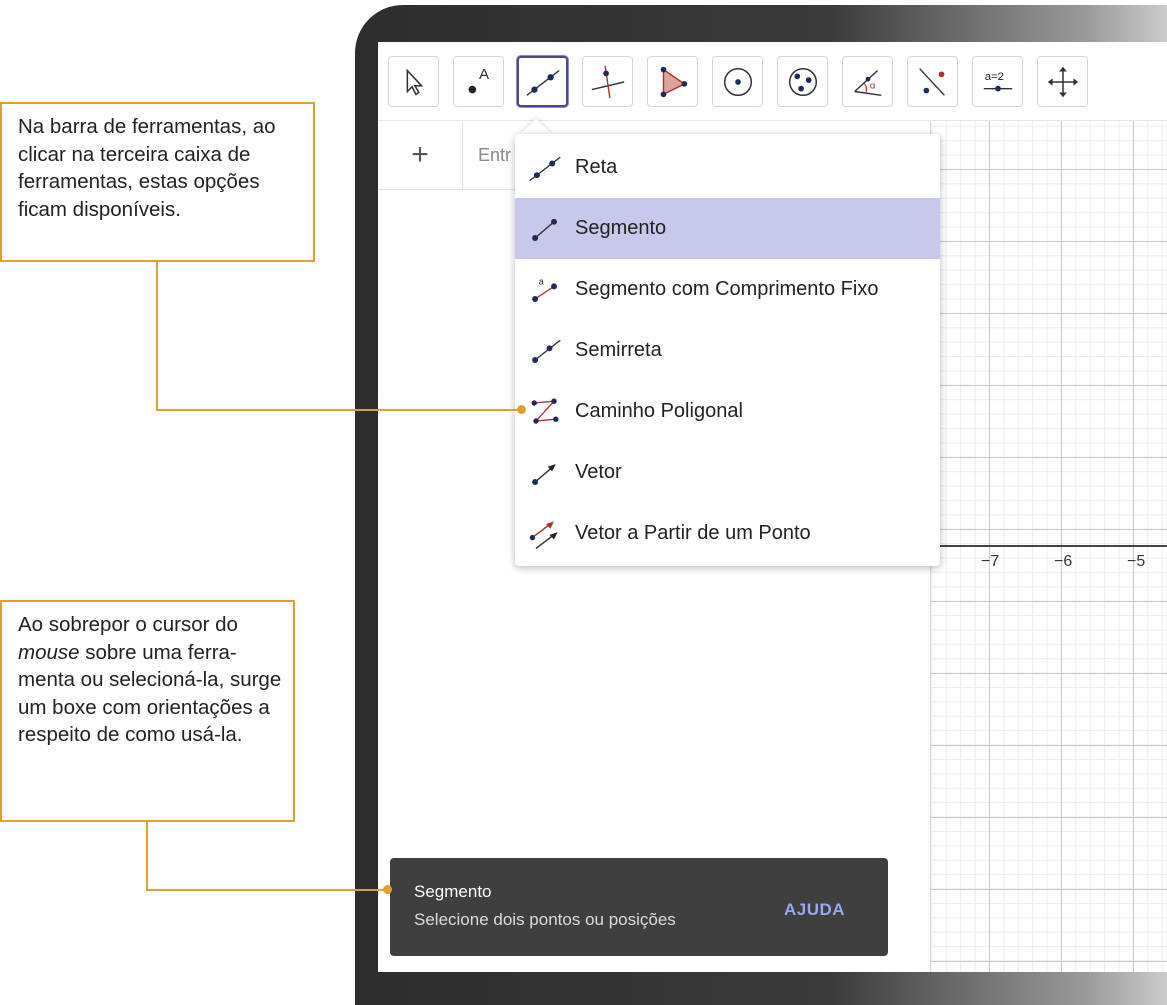  Describe the element at coordinates (990, 561) in the screenshot. I see `x-tick-label: −7` at that location.